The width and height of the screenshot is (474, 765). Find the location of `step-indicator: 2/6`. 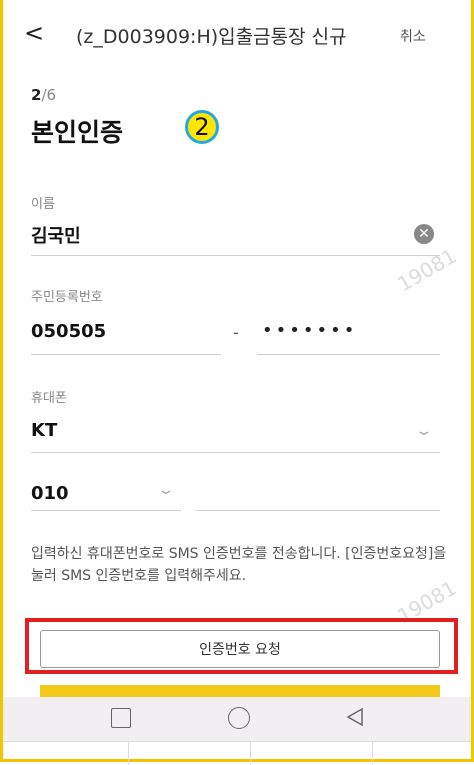

step-indicator: 2/6 is located at coordinates (43, 95).